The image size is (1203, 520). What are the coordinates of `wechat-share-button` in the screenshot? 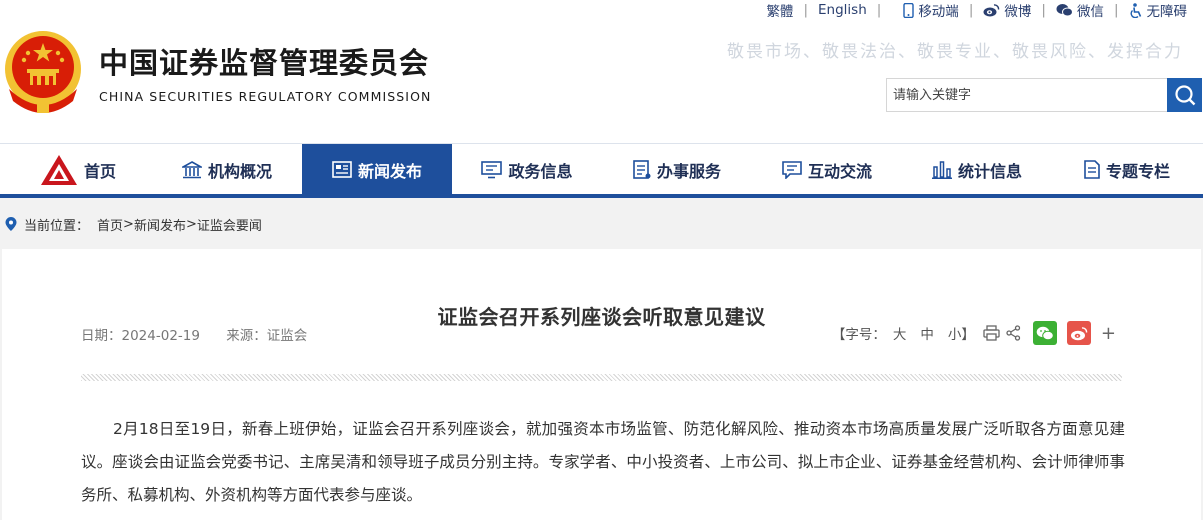 It's located at (1044, 333).